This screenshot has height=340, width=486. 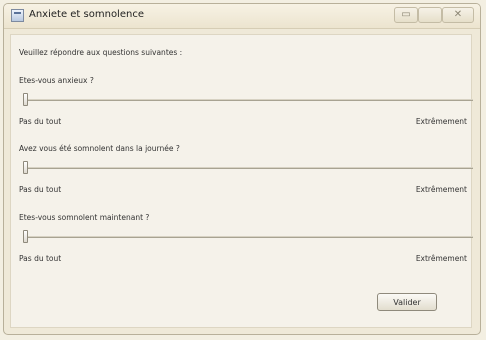 What do you see at coordinates (40, 258) in the screenshot?
I see `question-3-min-label: Pas du tout` at bounding box center [40, 258].